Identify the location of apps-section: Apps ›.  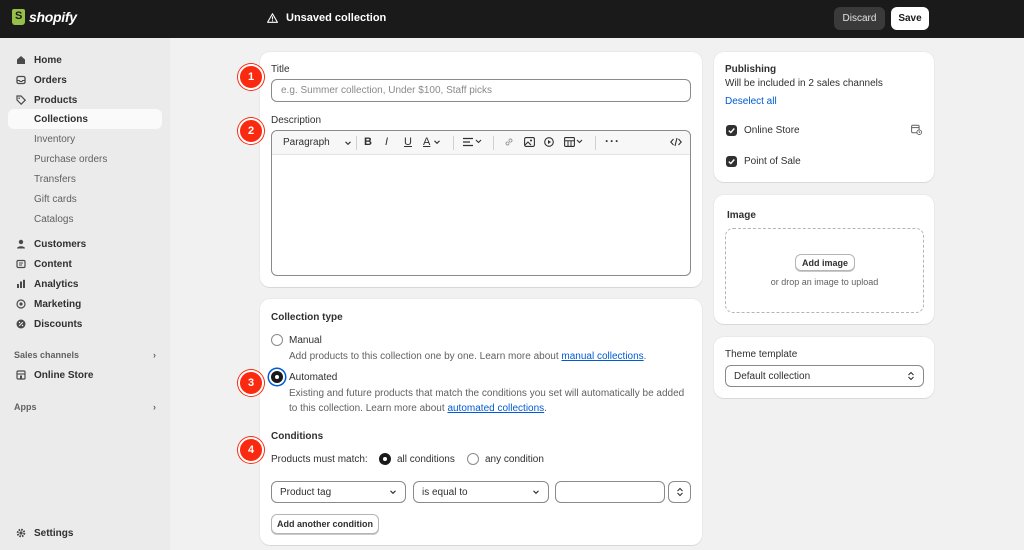
(85, 407).